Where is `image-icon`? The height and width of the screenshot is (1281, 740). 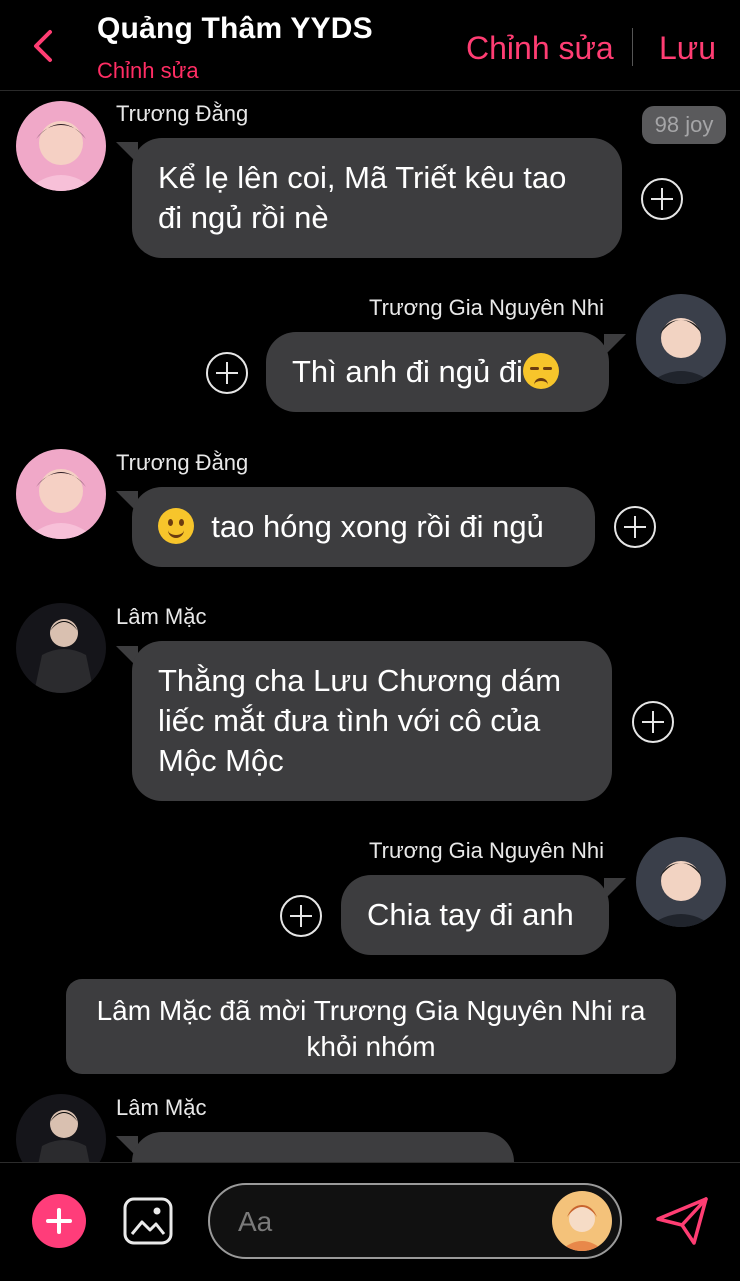 image-icon is located at coordinates (148, 1221).